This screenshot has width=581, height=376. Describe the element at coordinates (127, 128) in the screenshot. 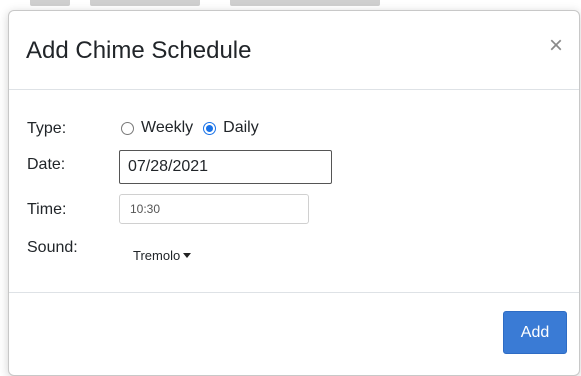

I see `weekly-radio` at that location.